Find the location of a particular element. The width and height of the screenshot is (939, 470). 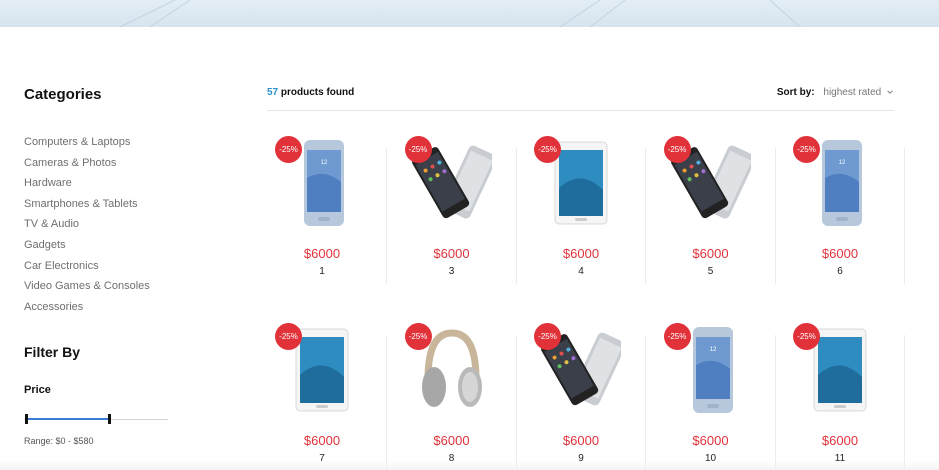

slider-max-handle is located at coordinates (109, 419).